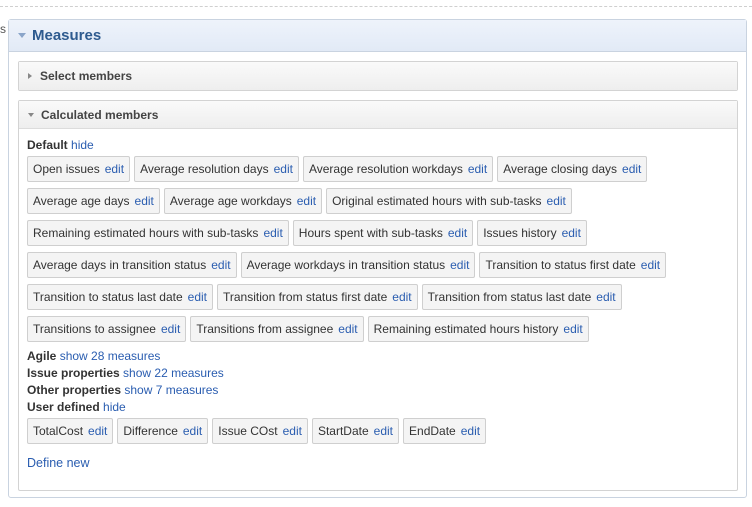 Image resolution: width=752 pixels, height=507 pixels. What do you see at coordinates (382, 373) in the screenshot?
I see `issue-properties-group-line: Issue properties show 22 measures` at bounding box center [382, 373].